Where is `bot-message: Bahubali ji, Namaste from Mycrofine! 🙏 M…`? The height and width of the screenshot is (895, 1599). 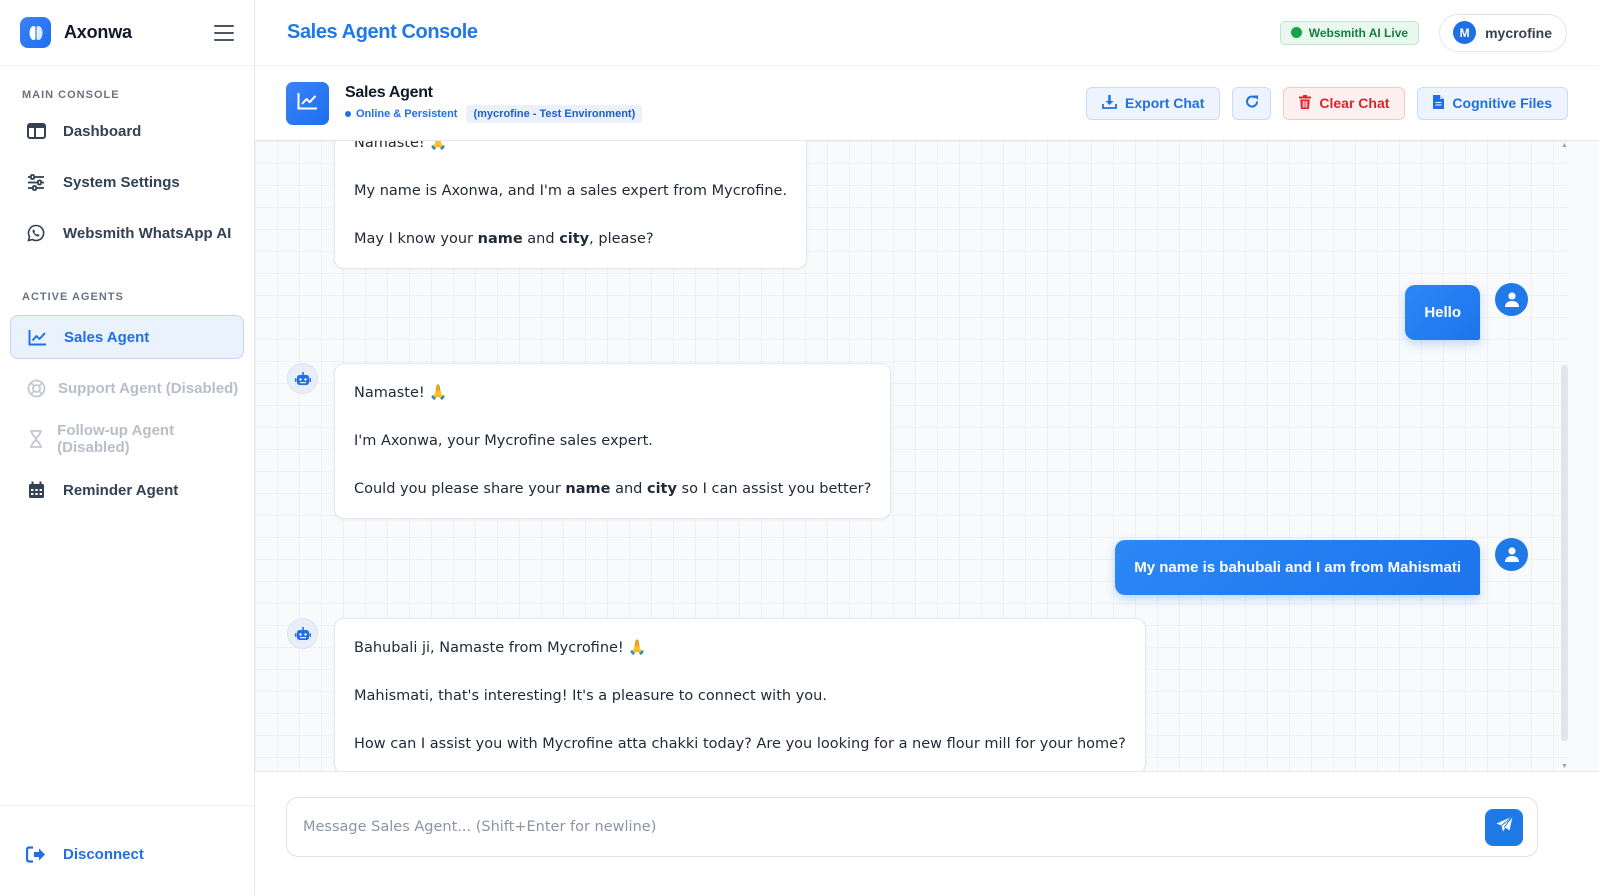
bot-message: Bahubali ji, Namaste from Mycrofine! 🙏 M… is located at coordinates (740, 694).